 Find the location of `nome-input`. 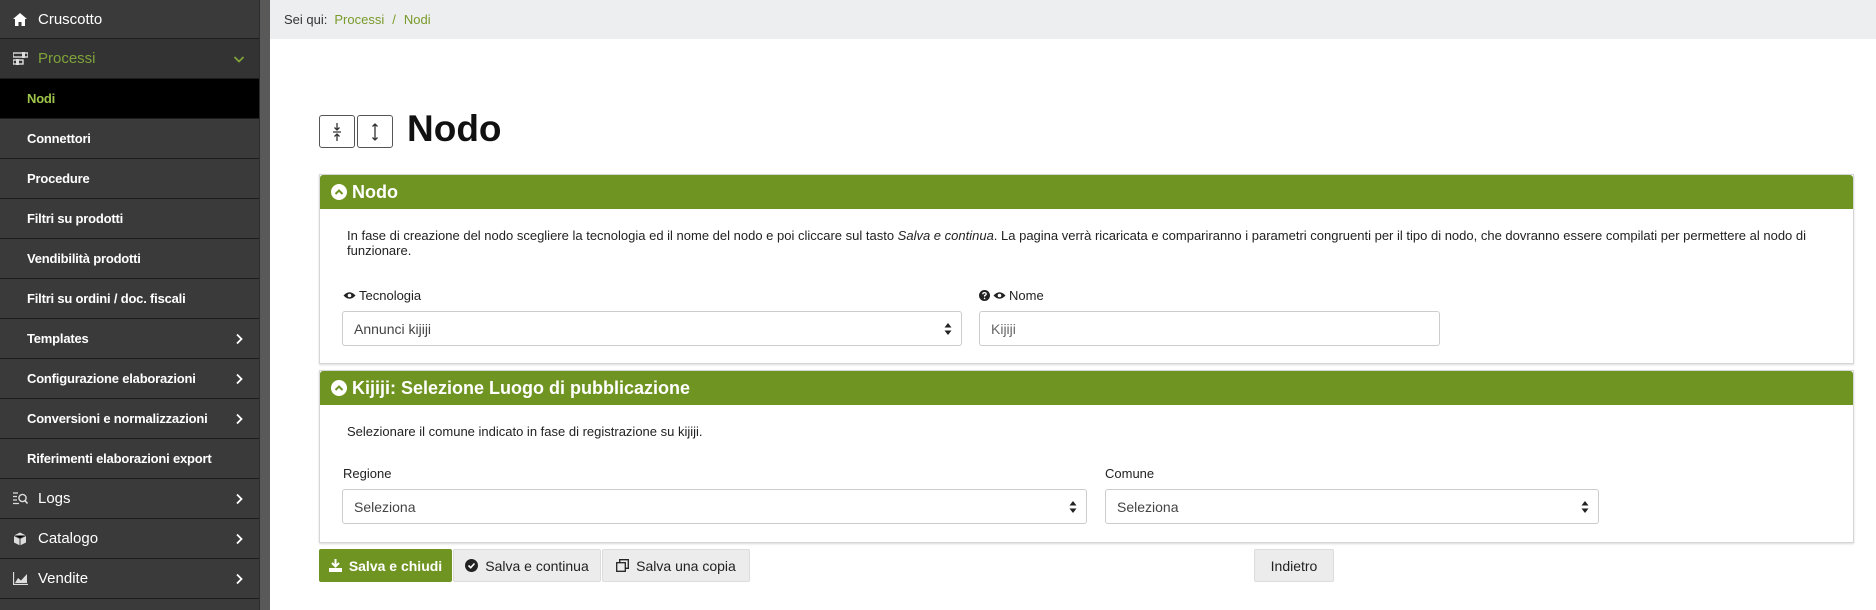

nome-input is located at coordinates (1209, 328).